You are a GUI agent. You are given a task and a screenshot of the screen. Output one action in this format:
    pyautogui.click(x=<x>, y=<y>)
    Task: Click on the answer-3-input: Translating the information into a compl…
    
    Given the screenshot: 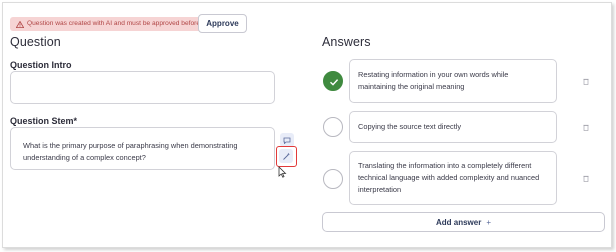 What is the action you would take?
    pyautogui.click(x=453, y=178)
    